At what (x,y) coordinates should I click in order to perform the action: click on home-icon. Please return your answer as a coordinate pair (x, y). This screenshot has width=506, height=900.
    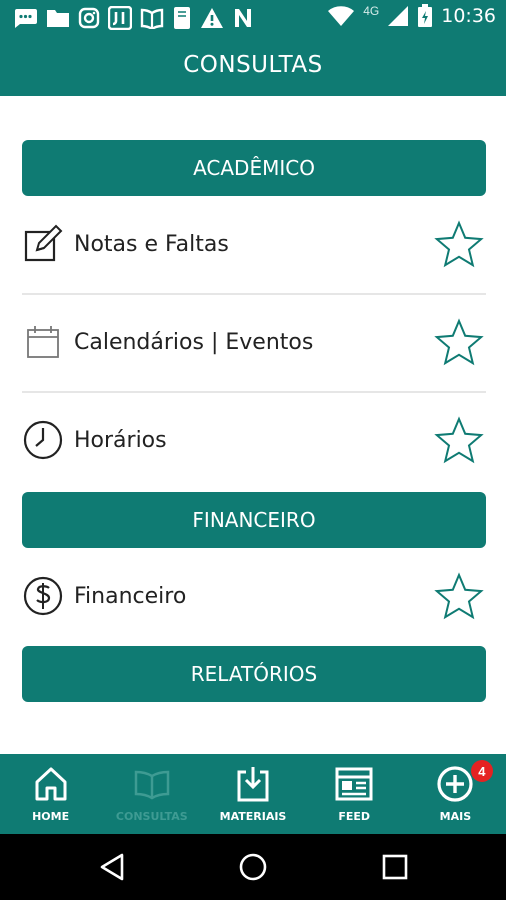
    Looking at the image, I should click on (51, 784).